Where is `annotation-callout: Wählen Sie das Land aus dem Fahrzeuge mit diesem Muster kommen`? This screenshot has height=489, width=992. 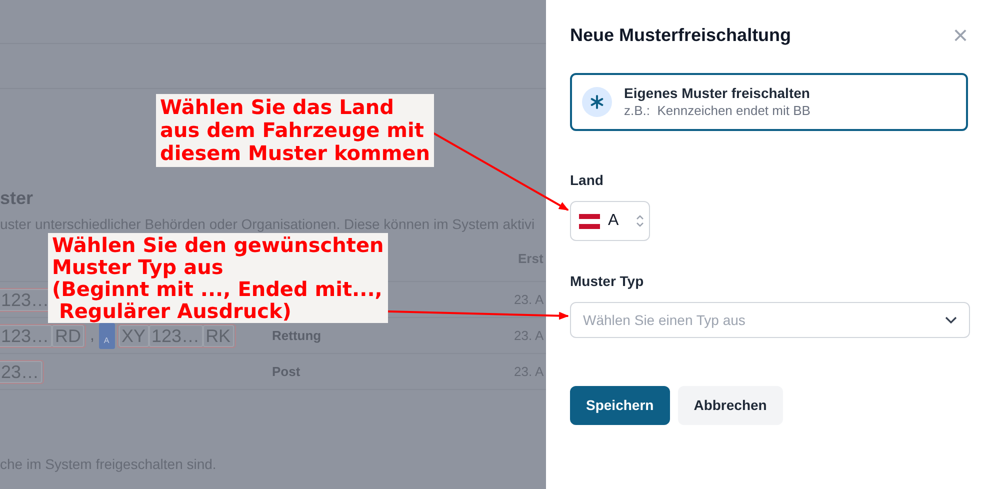 annotation-callout: Wählen Sie das Land aus dem Fahrzeuge mit diesem Muster kommen is located at coordinates (295, 130).